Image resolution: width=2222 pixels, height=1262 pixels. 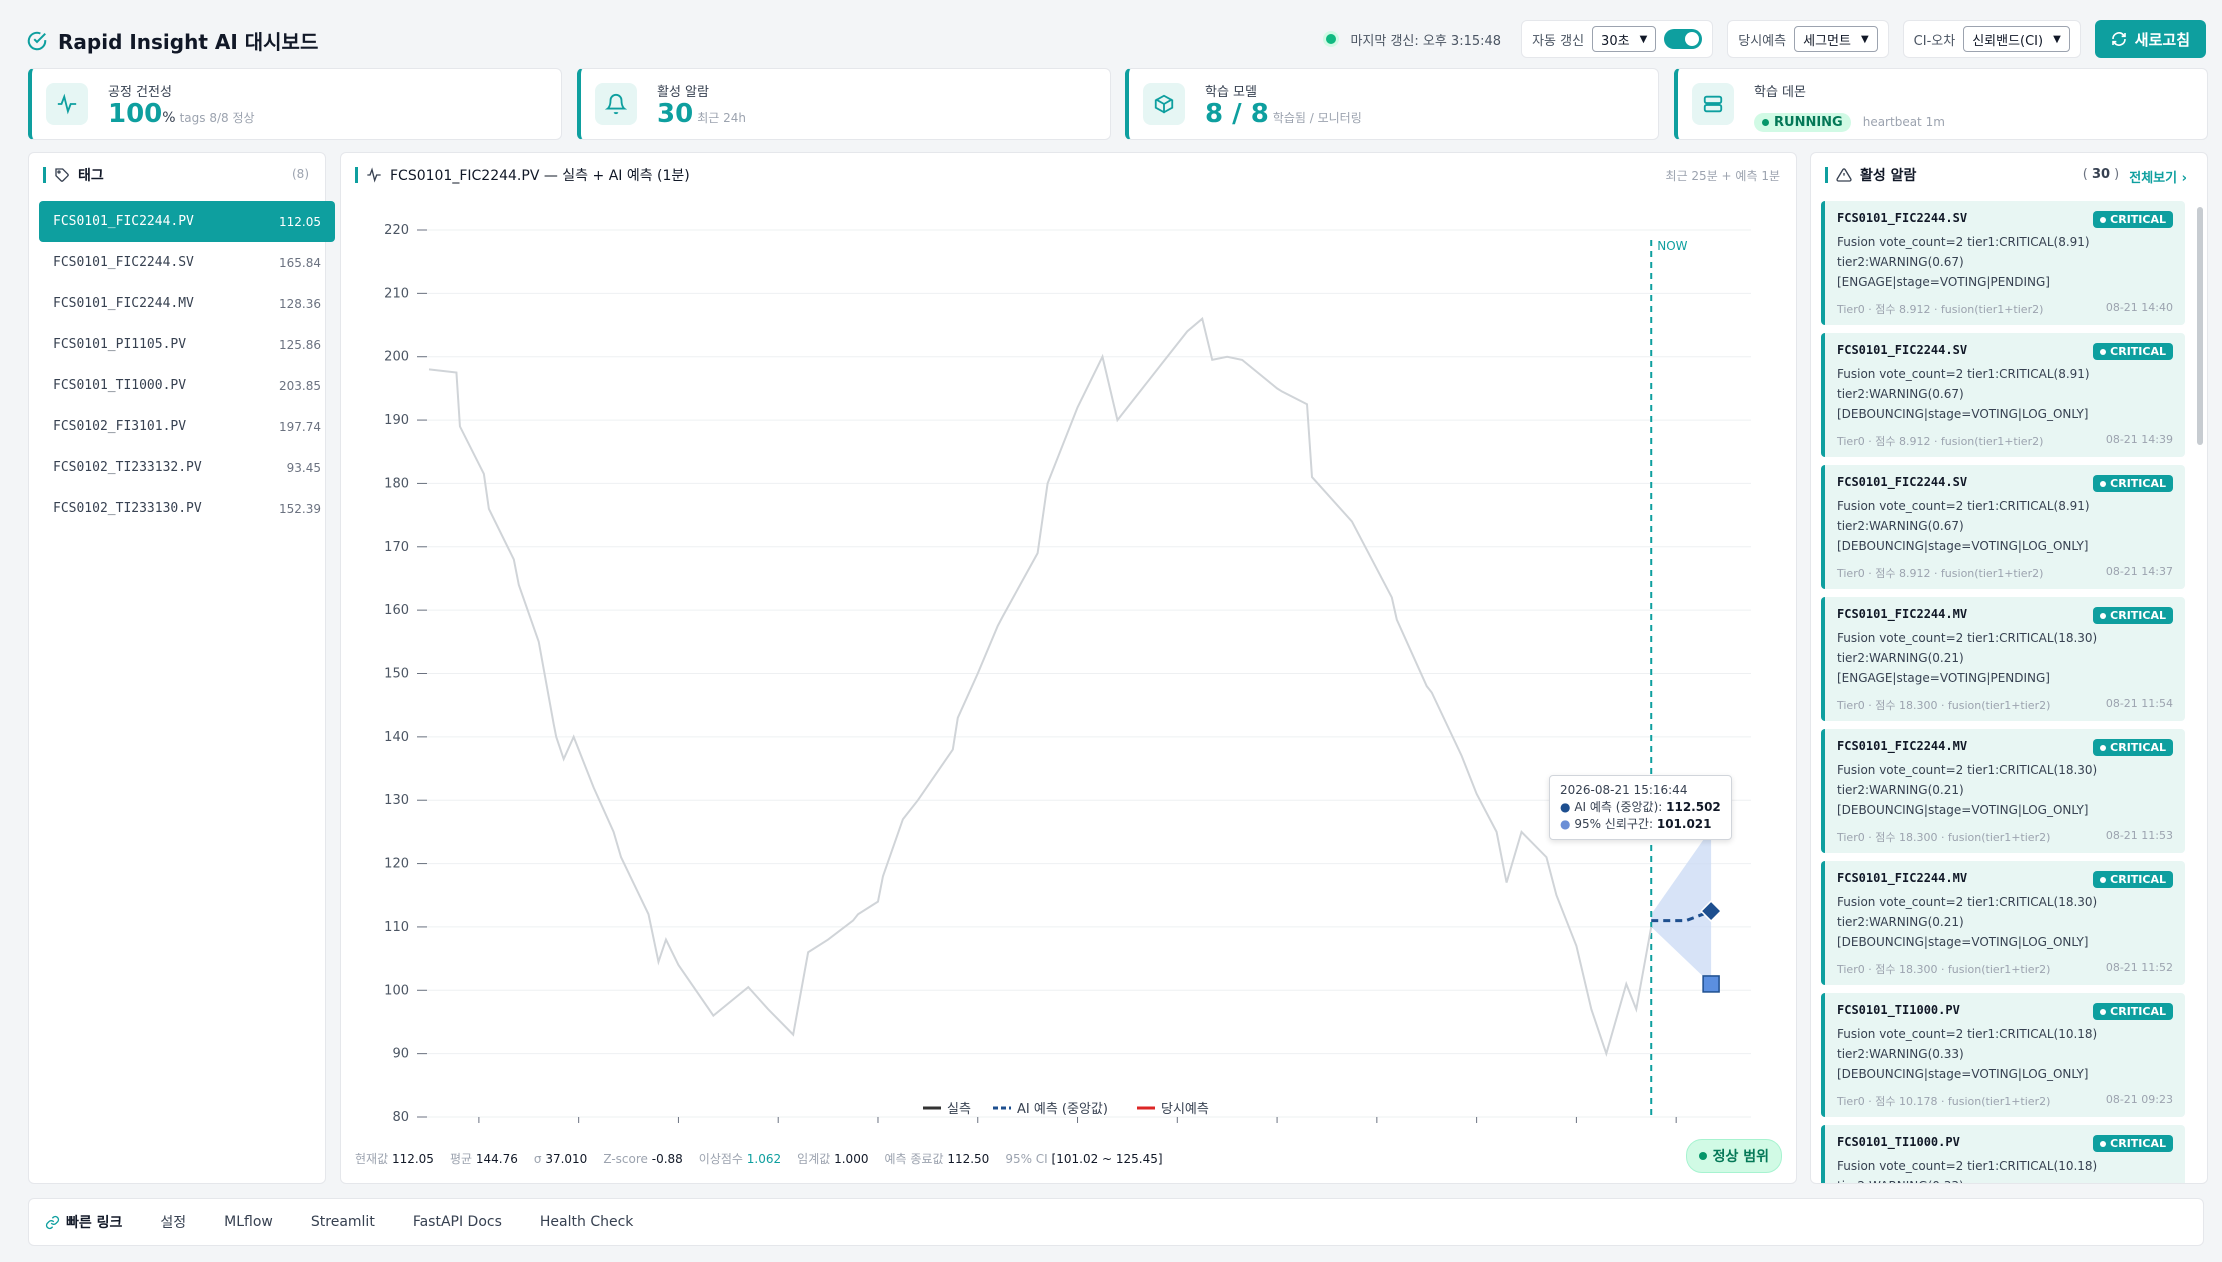 I want to click on chevron-down-icon: ▼, so click(x=2057, y=39).